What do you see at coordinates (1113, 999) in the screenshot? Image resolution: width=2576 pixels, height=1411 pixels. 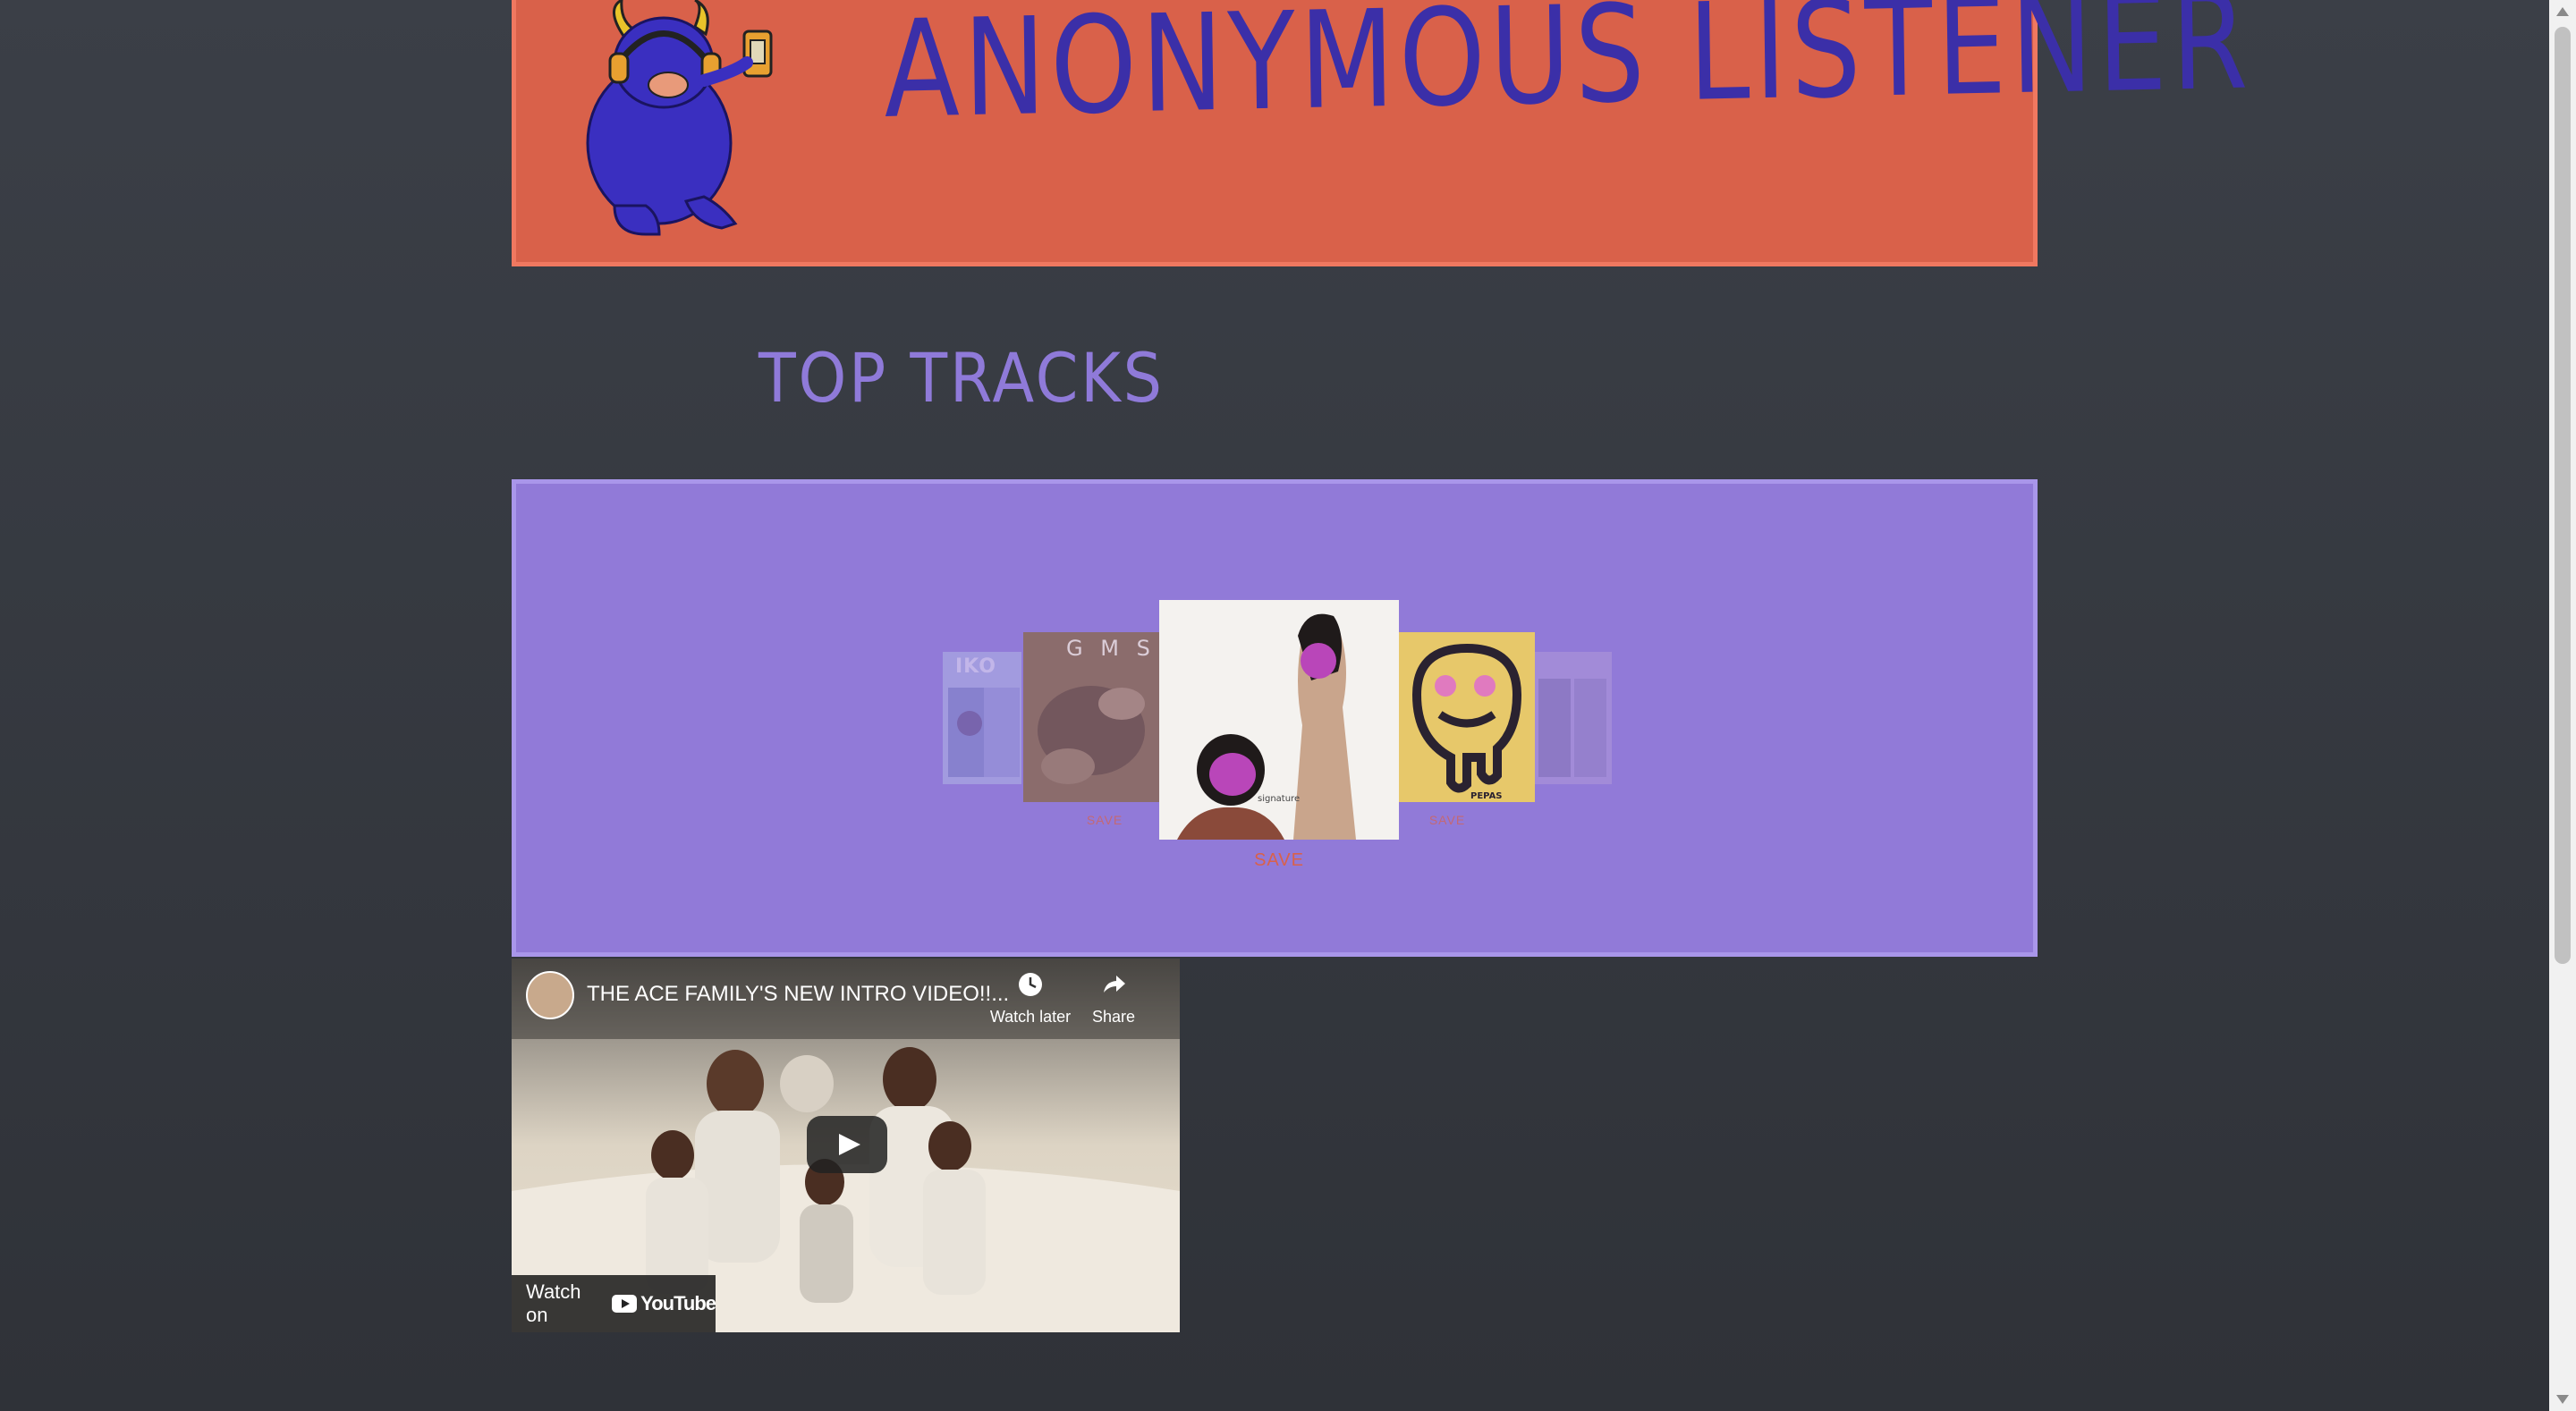 I see `share-button: Share` at bounding box center [1113, 999].